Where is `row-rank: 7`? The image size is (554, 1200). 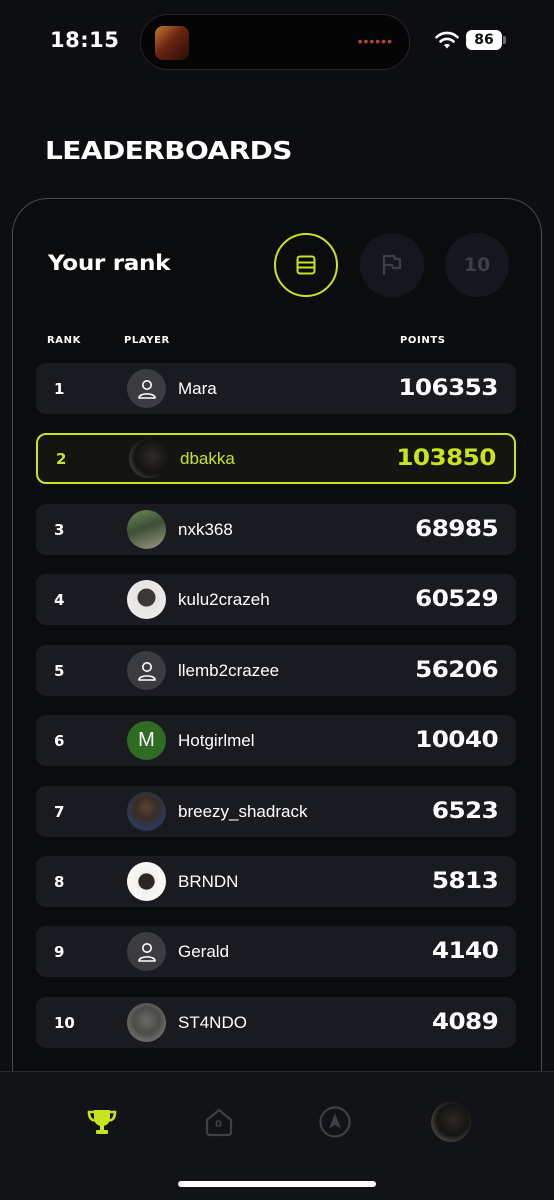 row-rank: 7 is located at coordinates (59, 811).